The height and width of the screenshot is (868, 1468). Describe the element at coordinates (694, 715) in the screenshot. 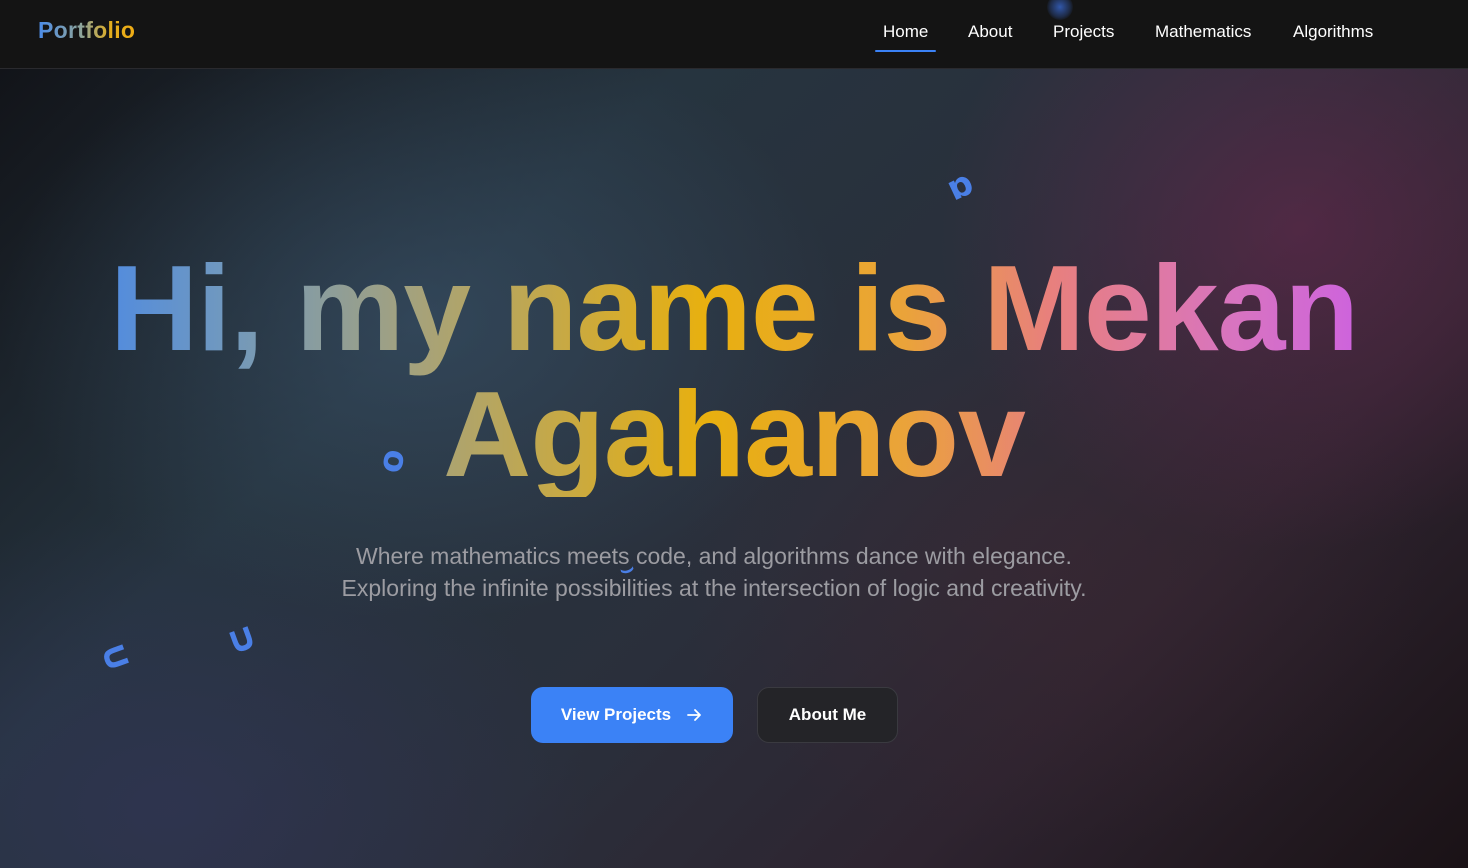

I see `arrow-right-icon` at that location.